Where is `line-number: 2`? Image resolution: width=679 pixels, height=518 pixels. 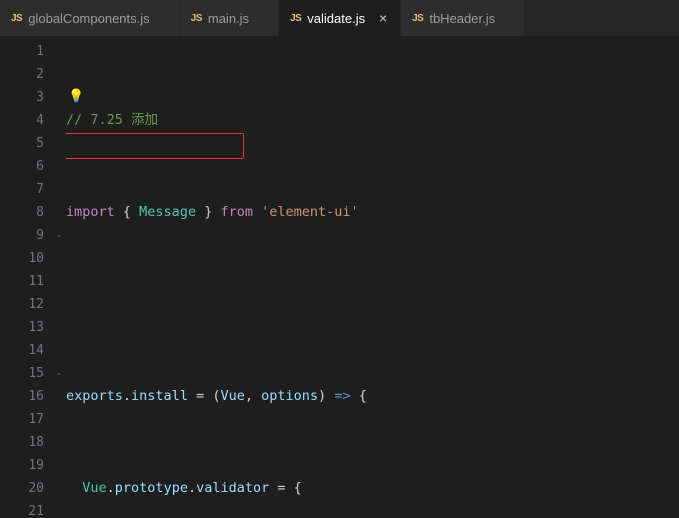
line-number: 2 is located at coordinates (40, 74).